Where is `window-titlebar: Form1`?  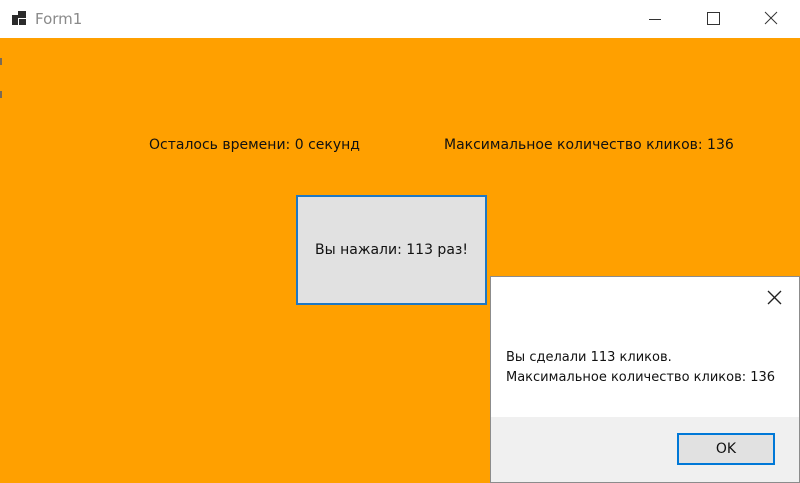 window-titlebar: Form1 is located at coordinates (400, 19).